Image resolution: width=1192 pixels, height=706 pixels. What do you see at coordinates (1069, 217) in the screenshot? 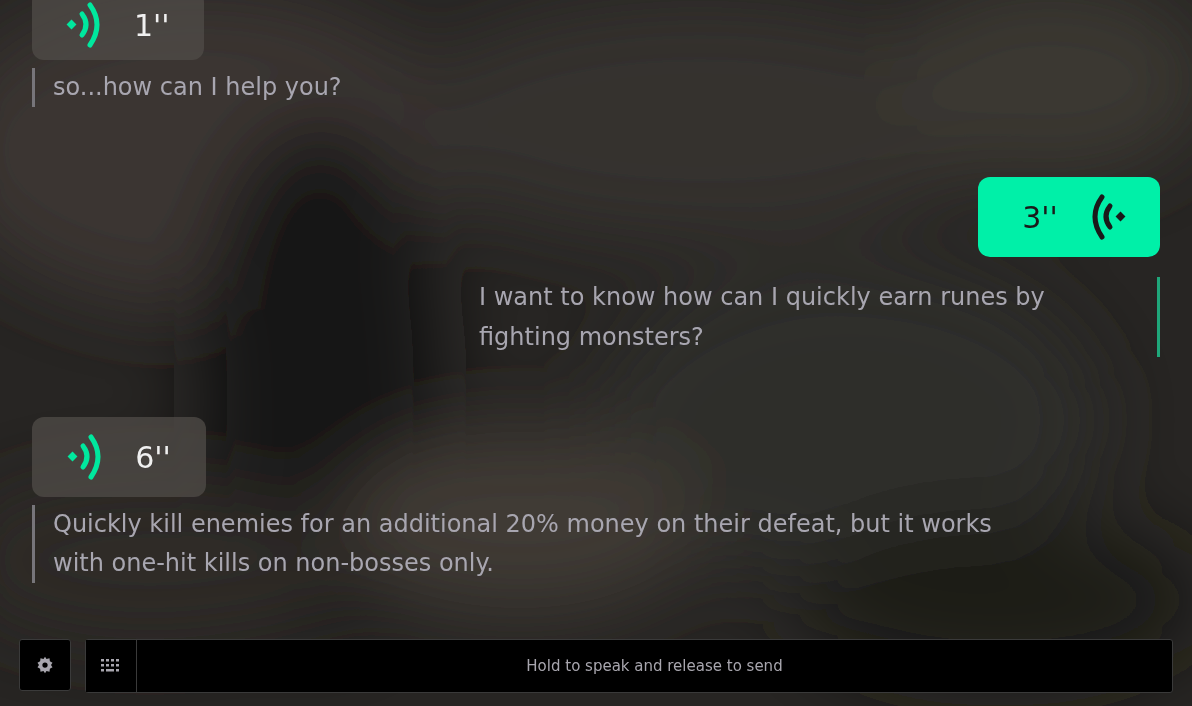
I see `voice-message-bubble: 3''` at bounding box center [1069, 217].